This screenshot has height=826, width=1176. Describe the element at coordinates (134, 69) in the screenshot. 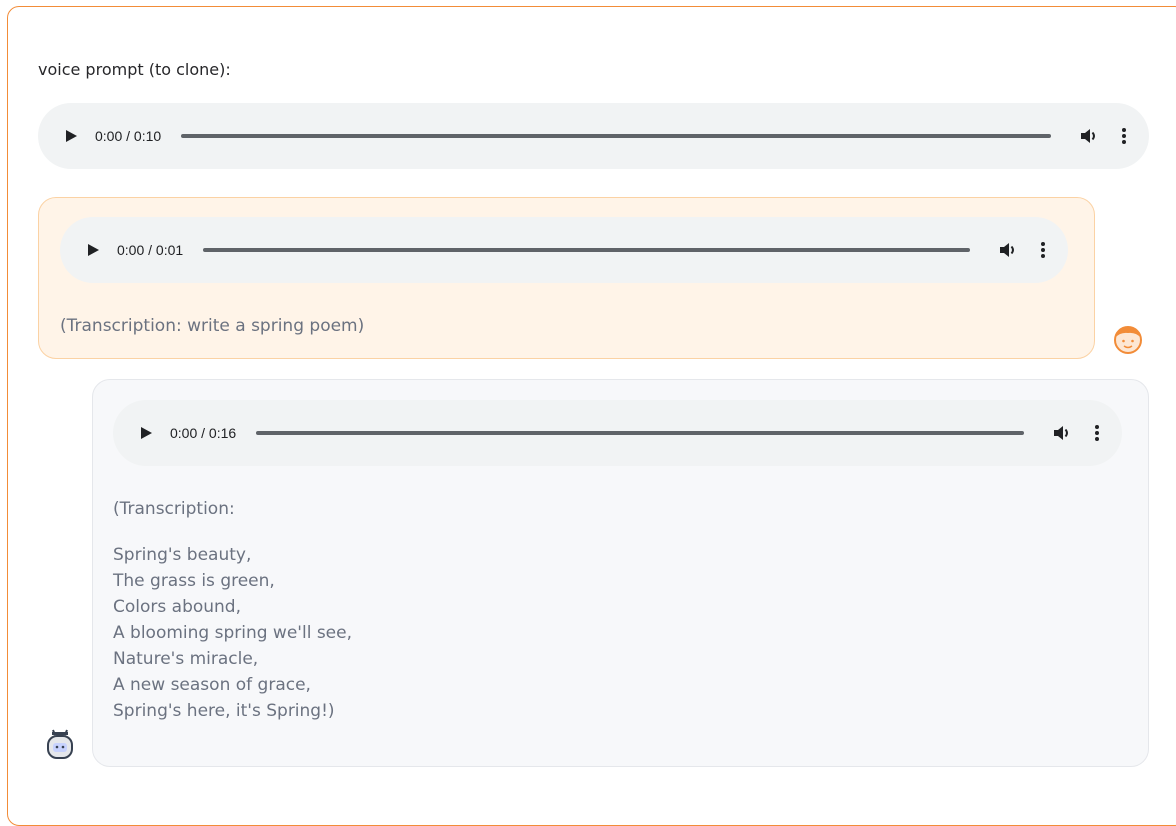

I see `voice-prompt-label: voice prompt (to clone):` at that location.